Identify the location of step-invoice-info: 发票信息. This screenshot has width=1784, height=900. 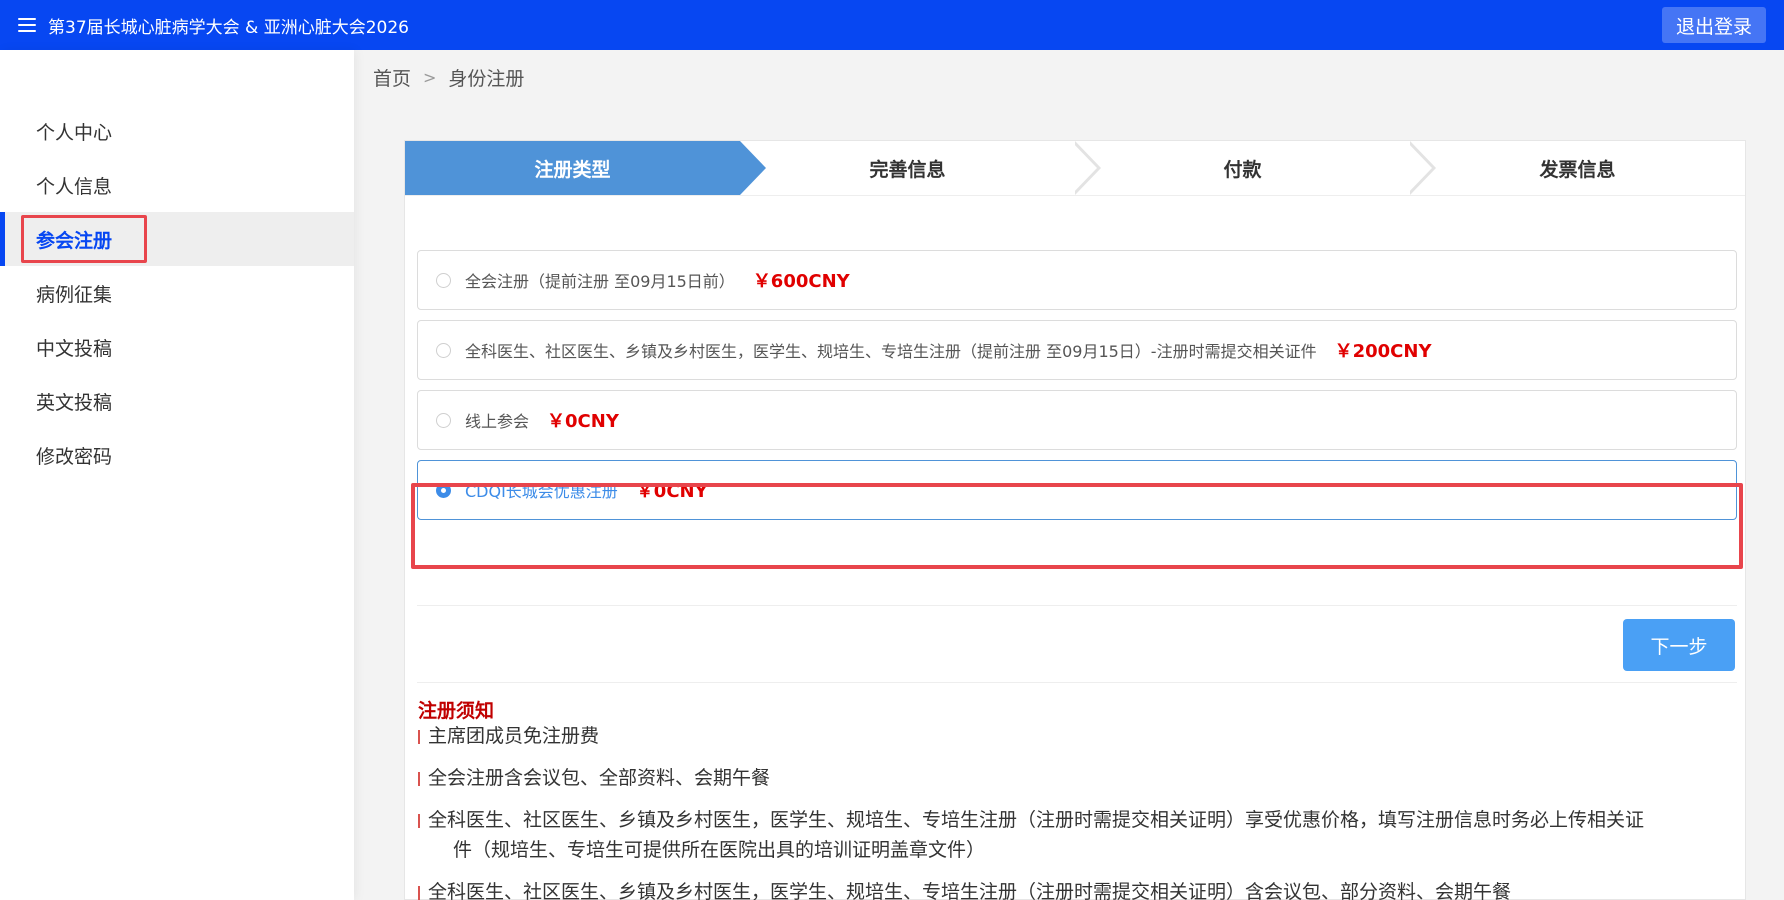
(1577, 168).